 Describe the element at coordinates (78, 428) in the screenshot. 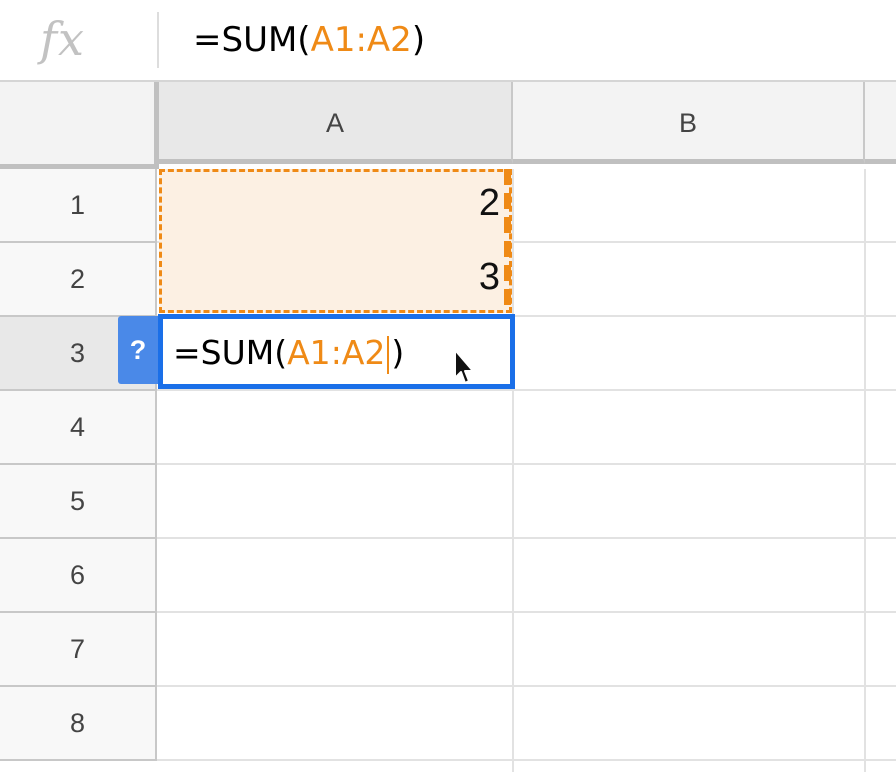

I see `row-header-4: 4` at that location.